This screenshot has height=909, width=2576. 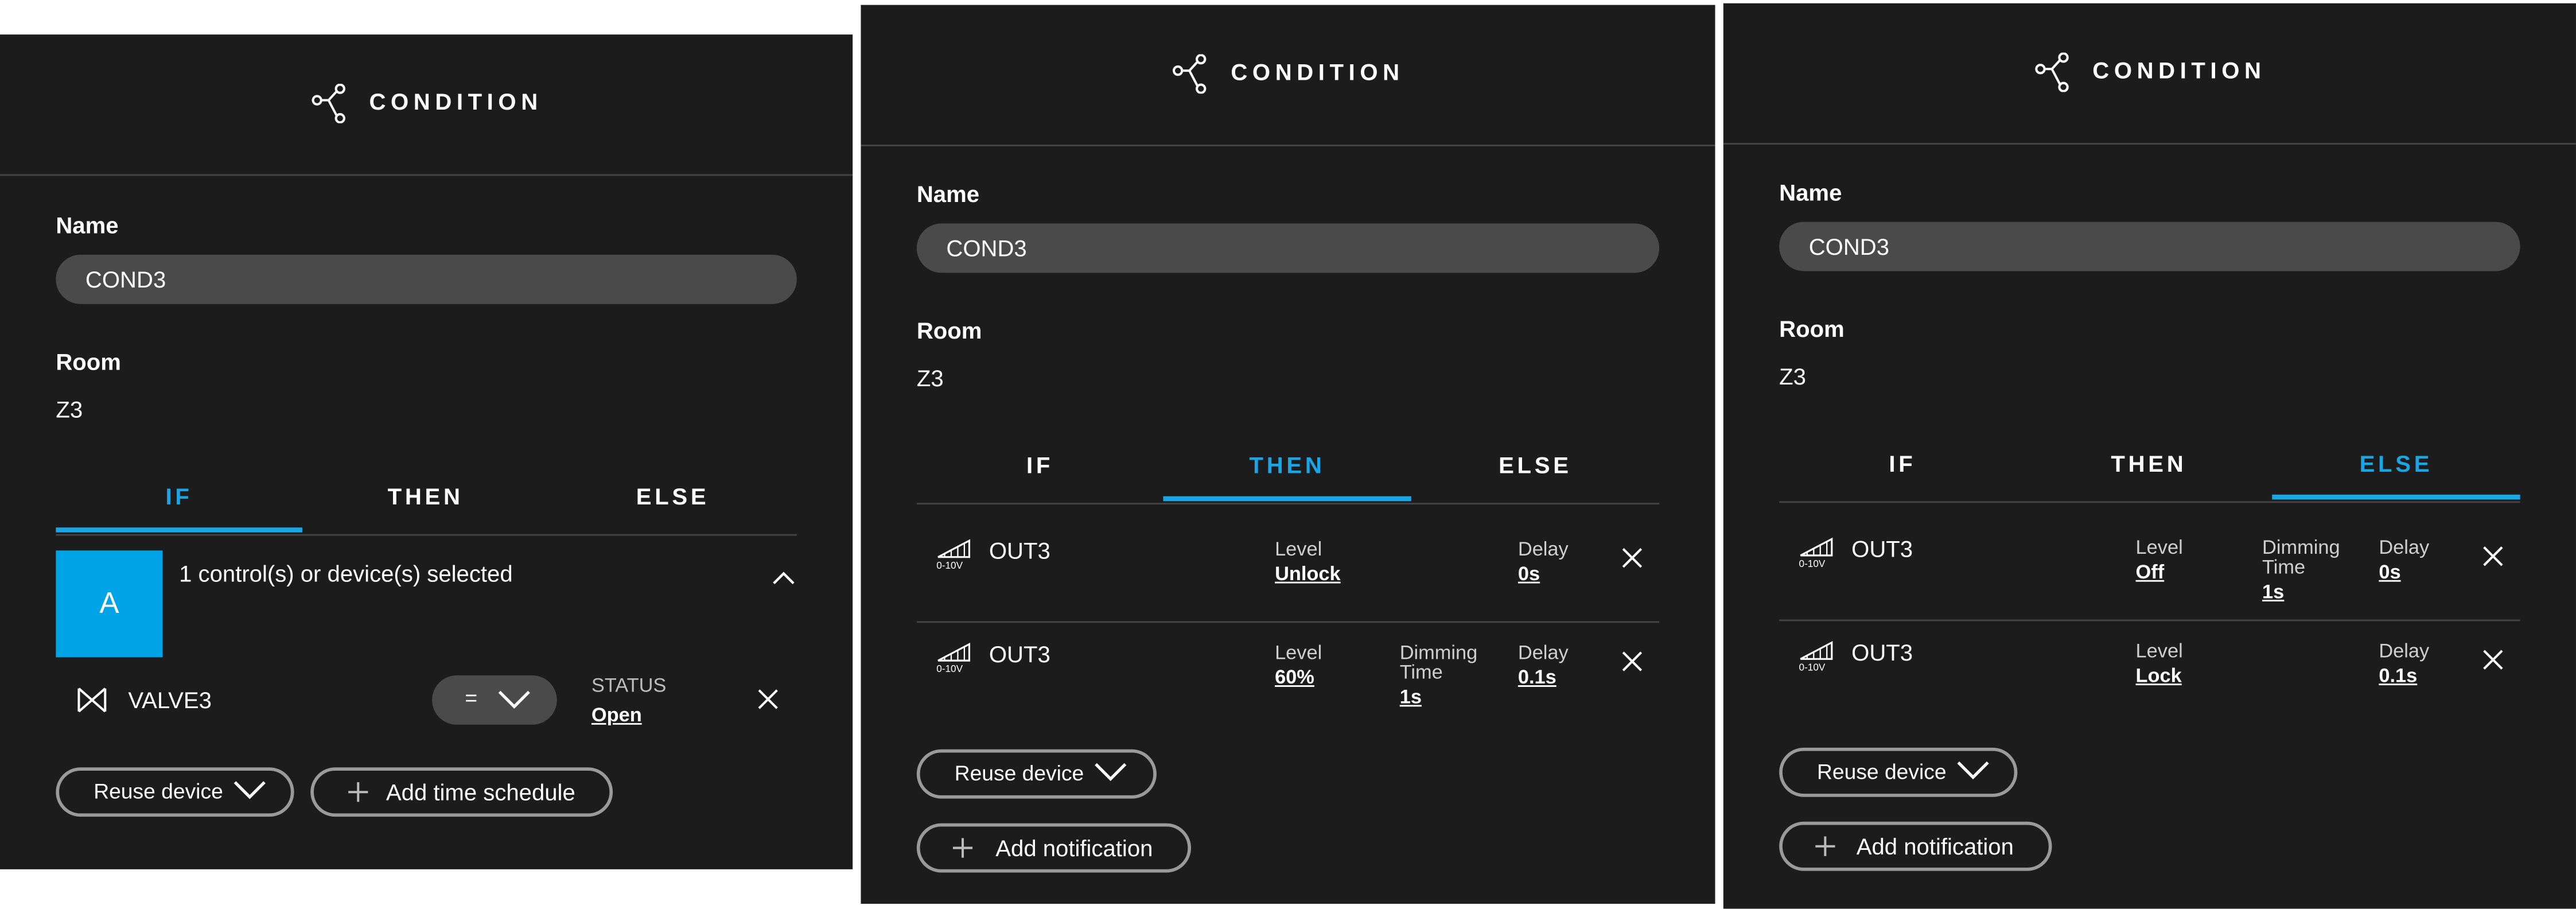 What do you see at coordinates (2159, 675) in the screenshot?
I see `level-value: Lock` at bounding box center [2159, 675].